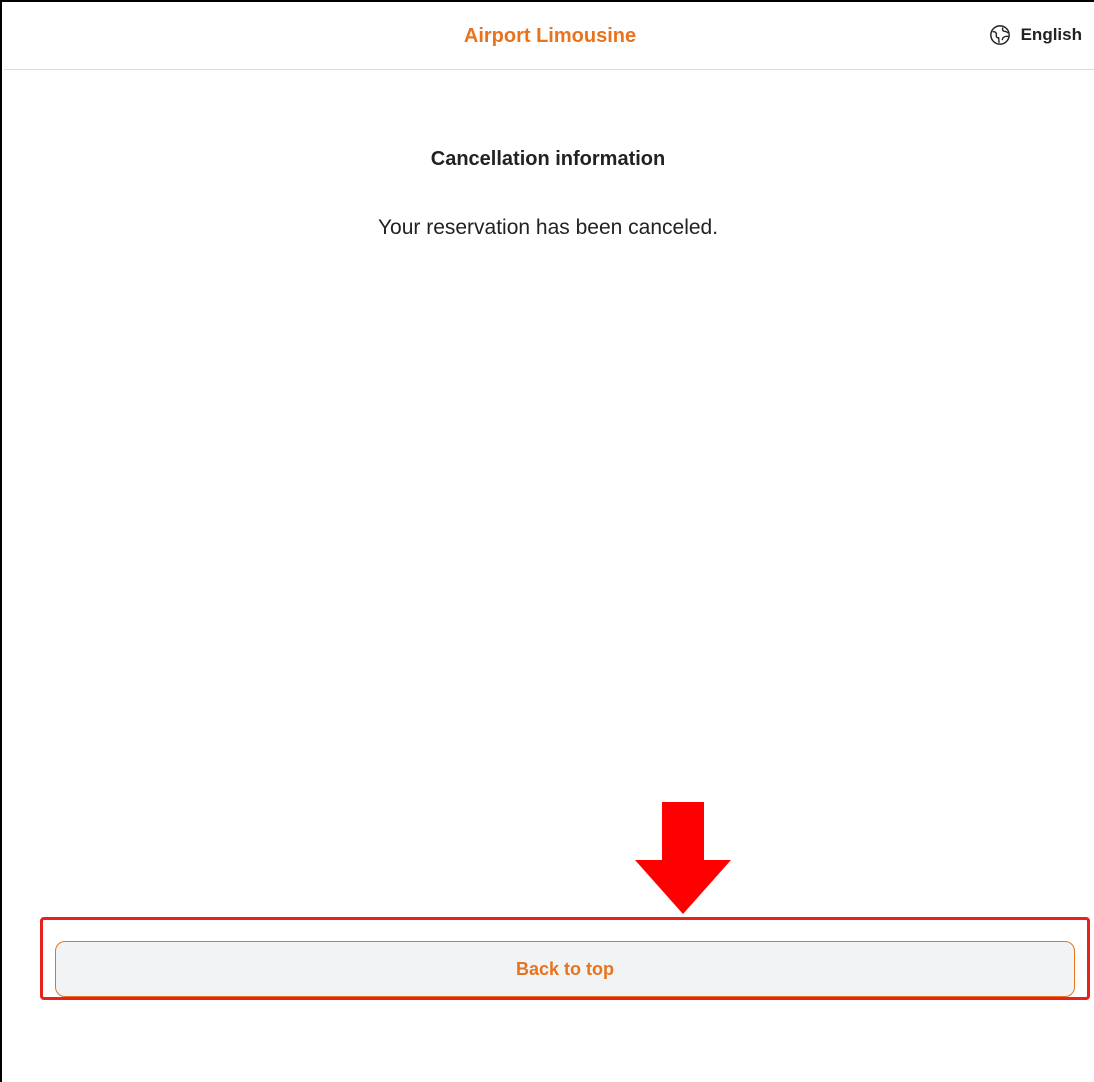 This screenshot has width=1094, height=1082. What do you see at coordinates (565, 969) in the screenshot?
I see `back-to-top-button: Back to top` at bounding box center [565, 969].